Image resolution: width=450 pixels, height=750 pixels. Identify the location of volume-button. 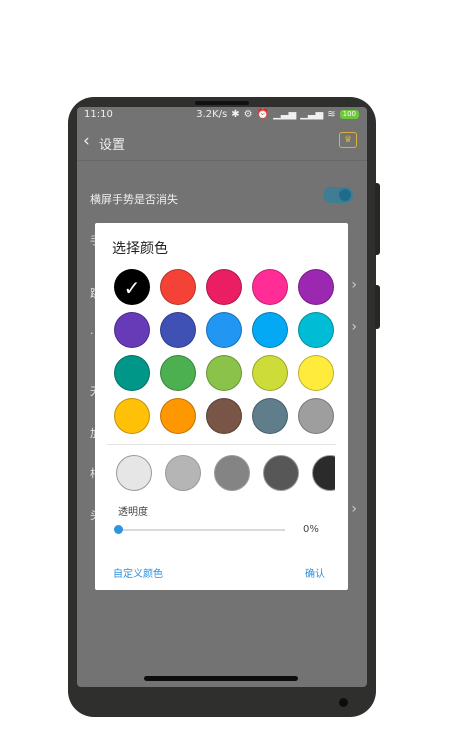
(377, 307).